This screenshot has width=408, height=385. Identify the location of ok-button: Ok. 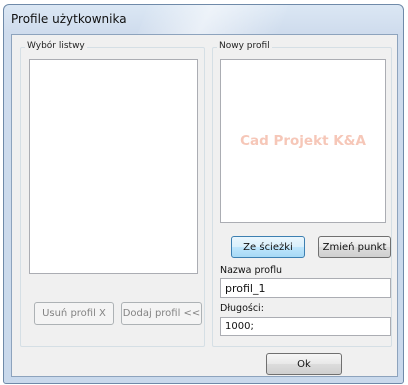
(304, 364).